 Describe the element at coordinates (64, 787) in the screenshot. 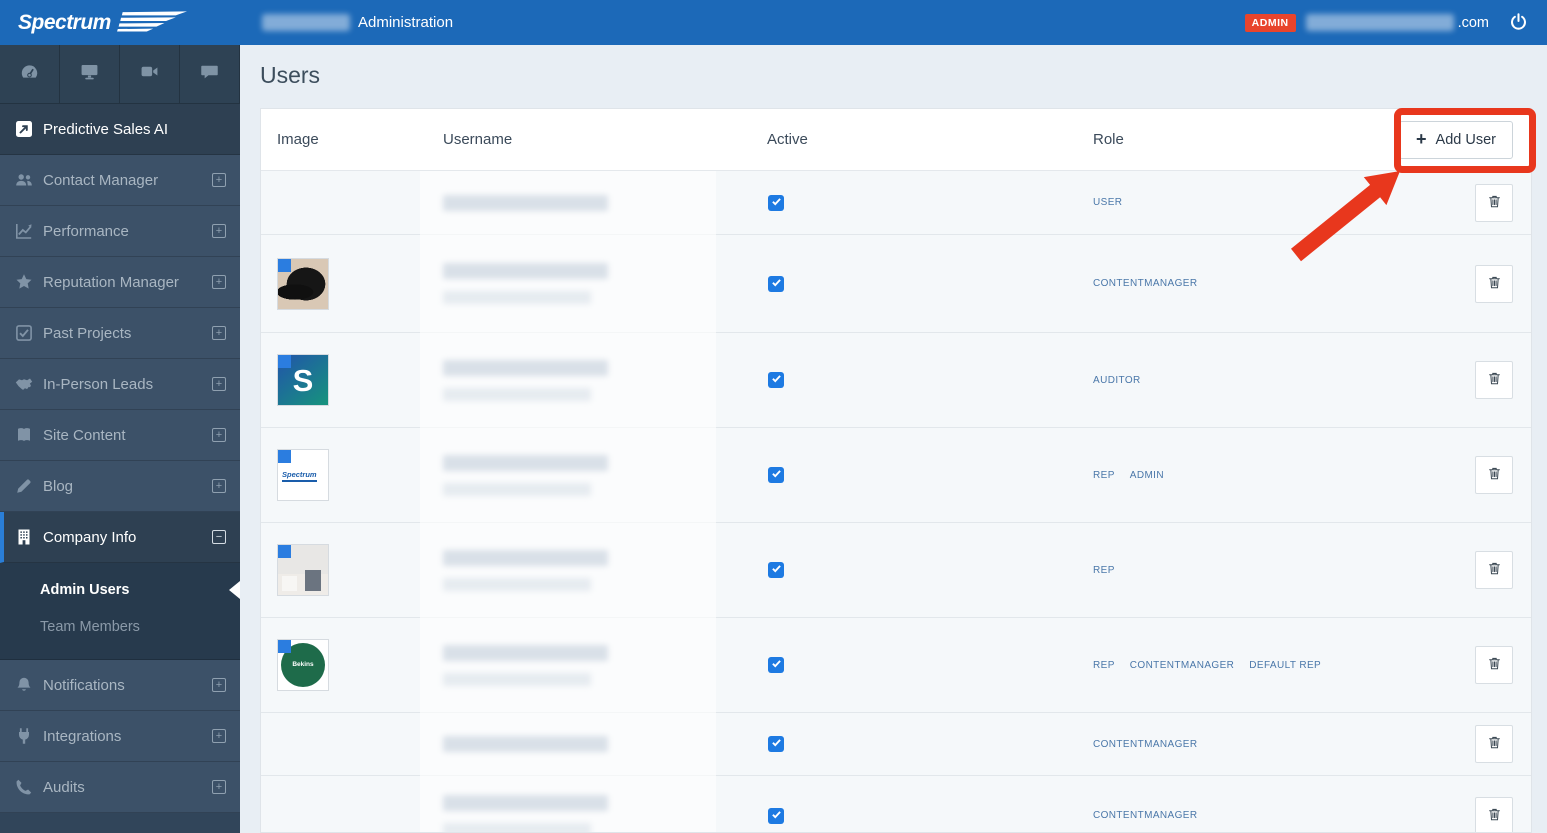

I see `sidebar-item-label: Audits` at that location.